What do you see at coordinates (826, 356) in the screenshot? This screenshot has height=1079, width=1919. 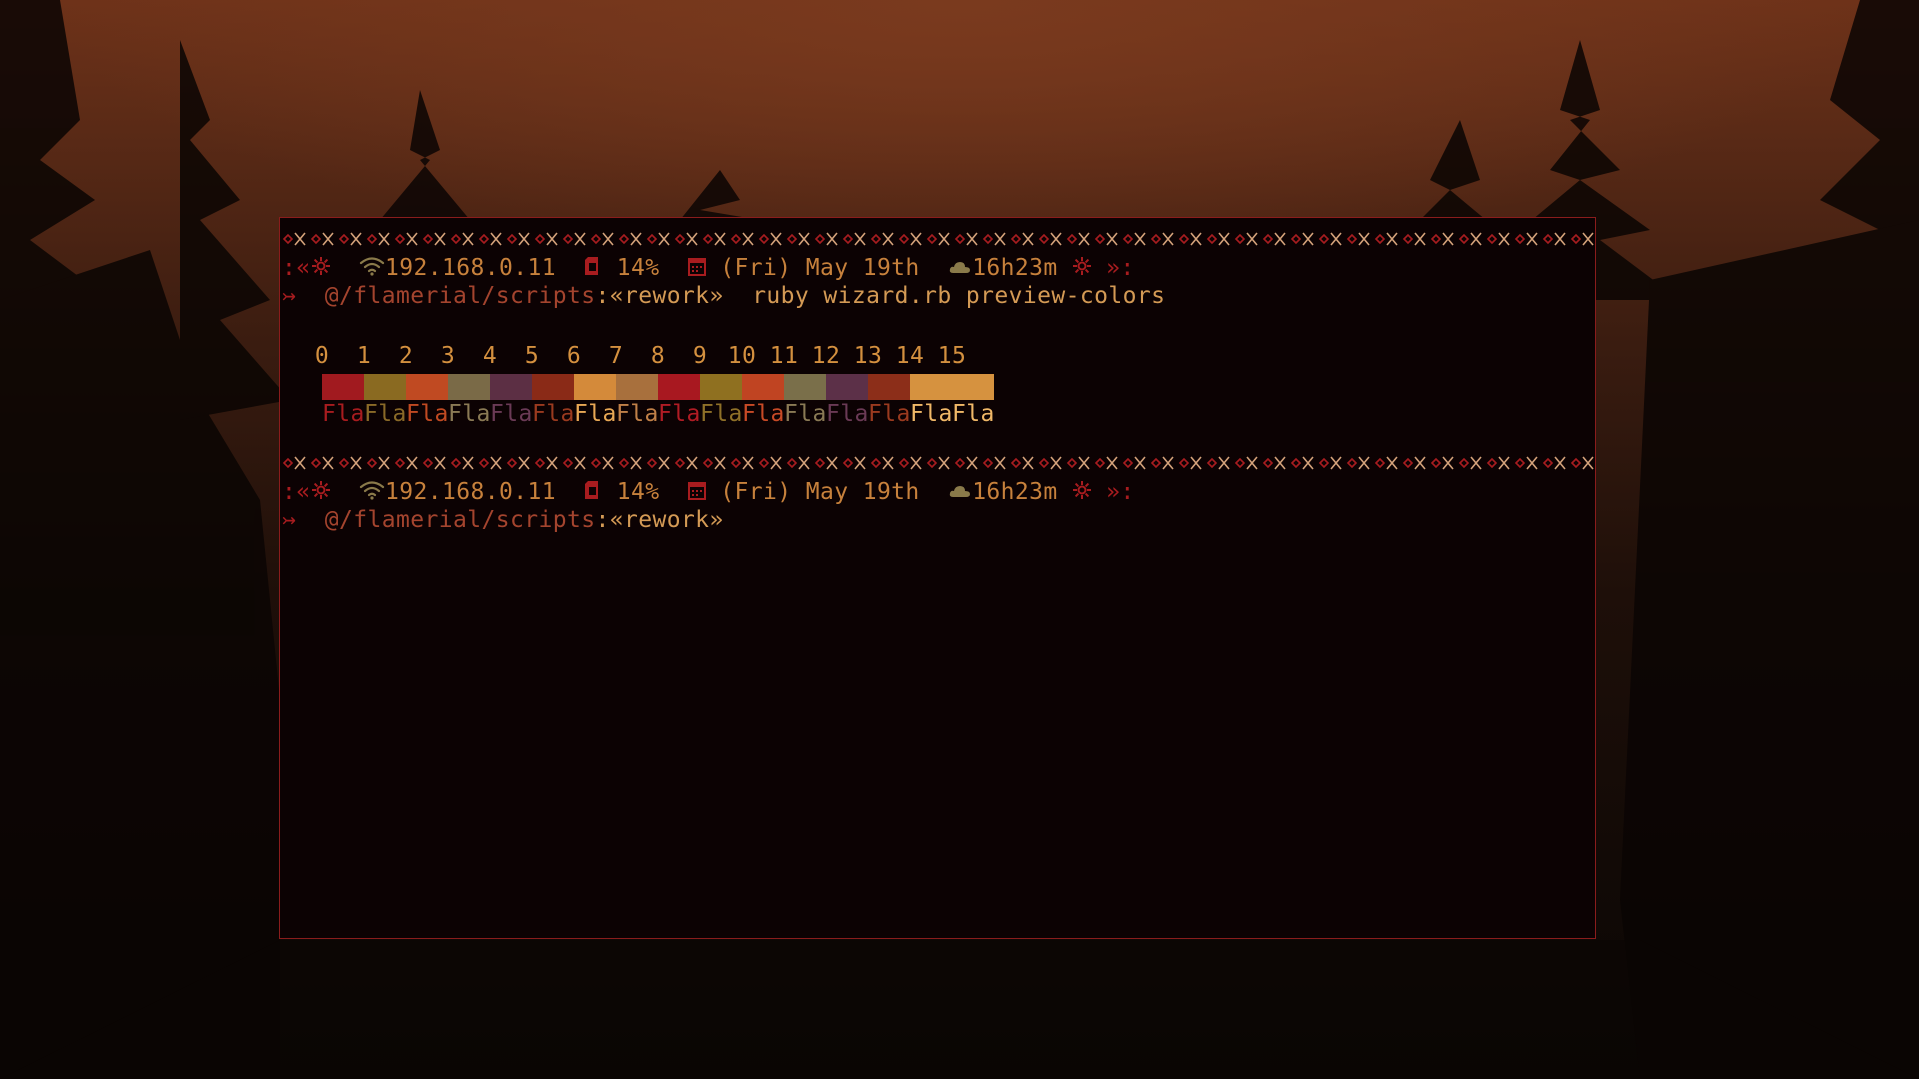 I see `palette-index: 12` at bounding box center [826, 356].